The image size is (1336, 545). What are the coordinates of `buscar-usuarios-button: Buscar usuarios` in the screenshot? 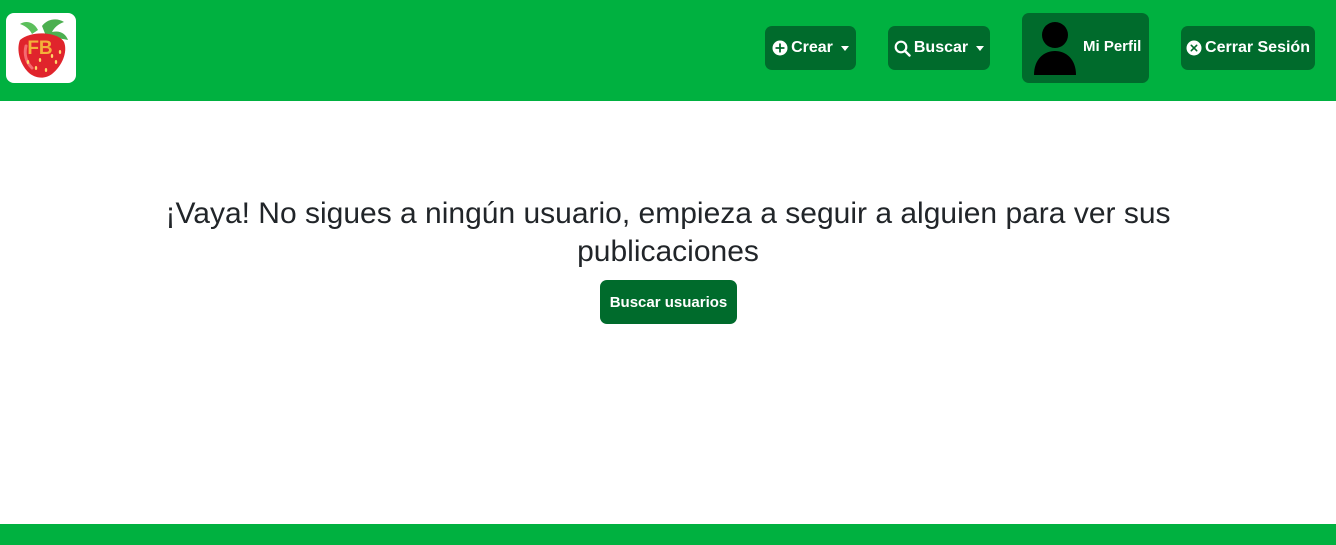 It's located at (668, 302).